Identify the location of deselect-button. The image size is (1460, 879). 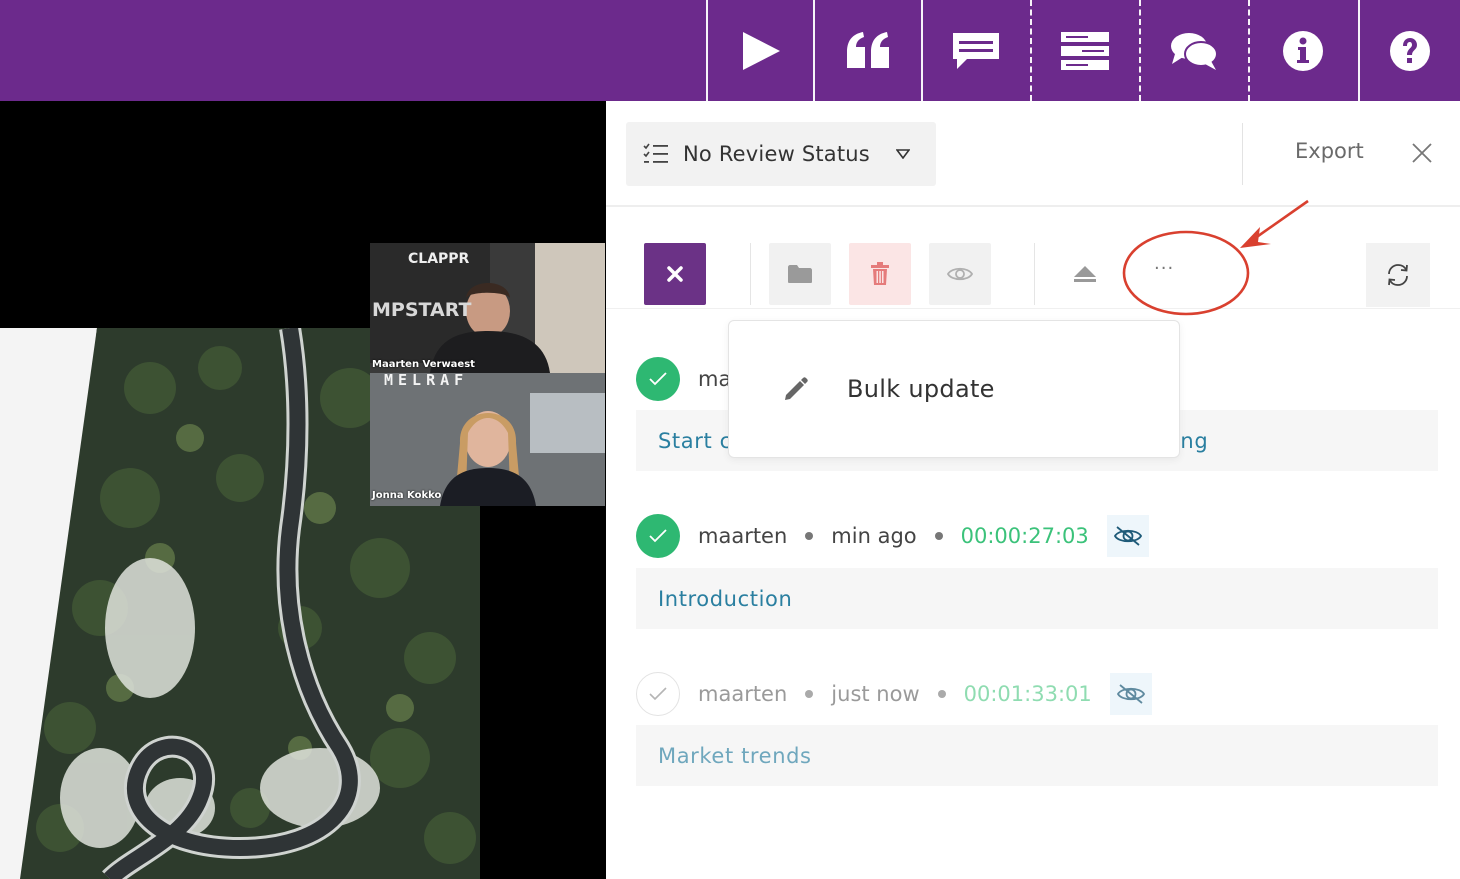
(675, 274).